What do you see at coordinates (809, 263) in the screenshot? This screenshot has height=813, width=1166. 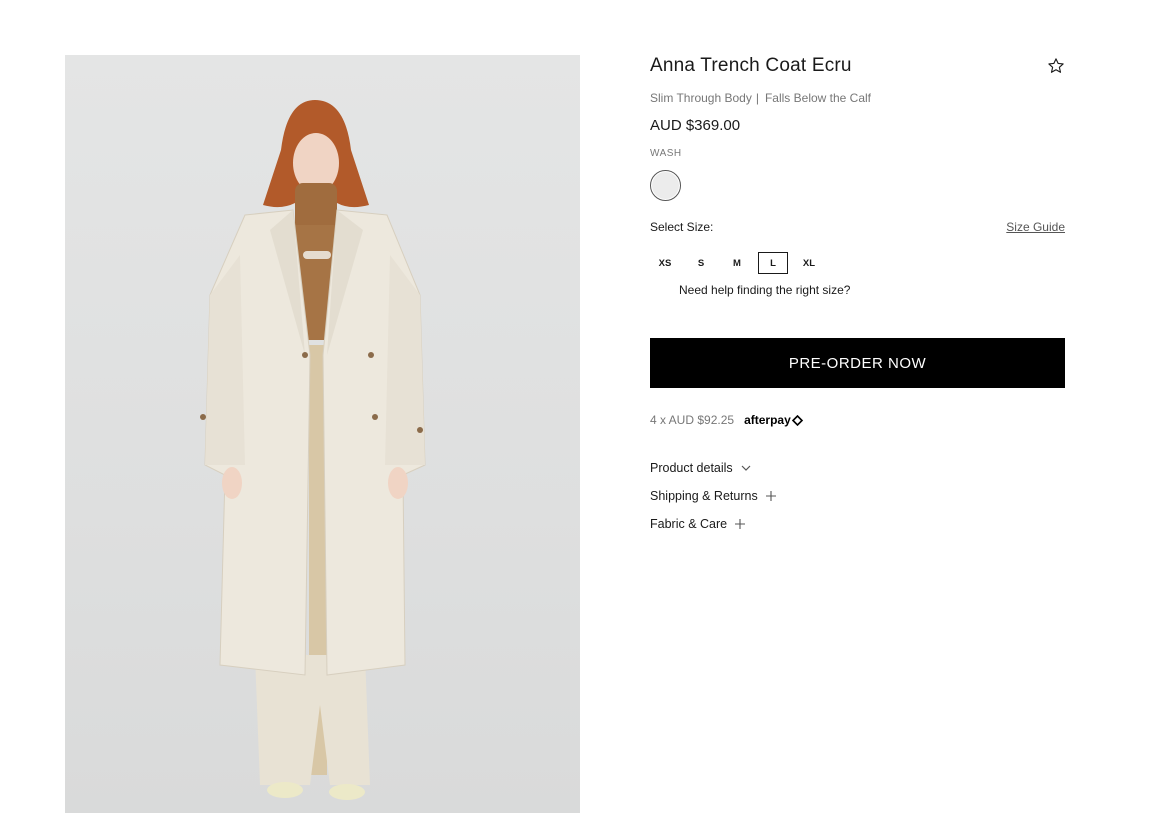 I see `size-option-xl: XL` at bounding box center [809, 263].